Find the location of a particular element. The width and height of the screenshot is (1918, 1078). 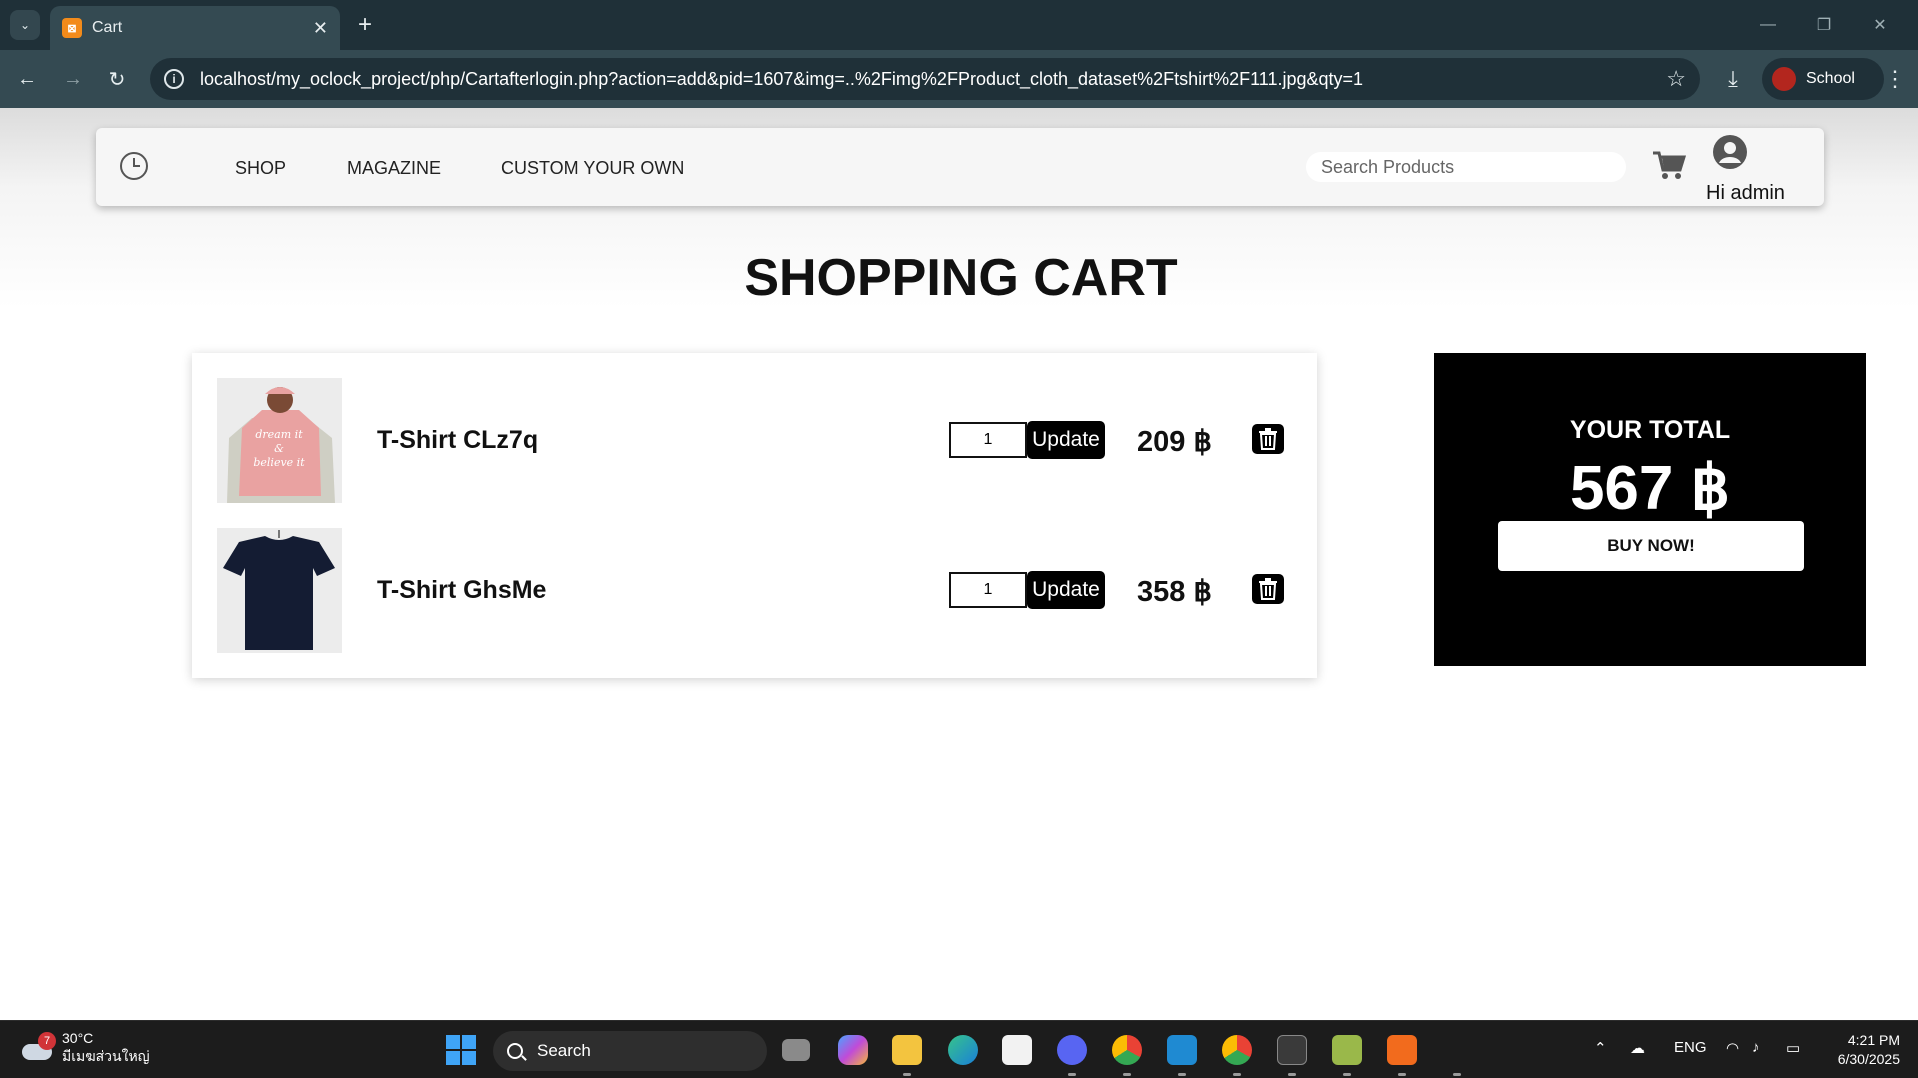

discord-icon is located at coordinates (1072, 1050).